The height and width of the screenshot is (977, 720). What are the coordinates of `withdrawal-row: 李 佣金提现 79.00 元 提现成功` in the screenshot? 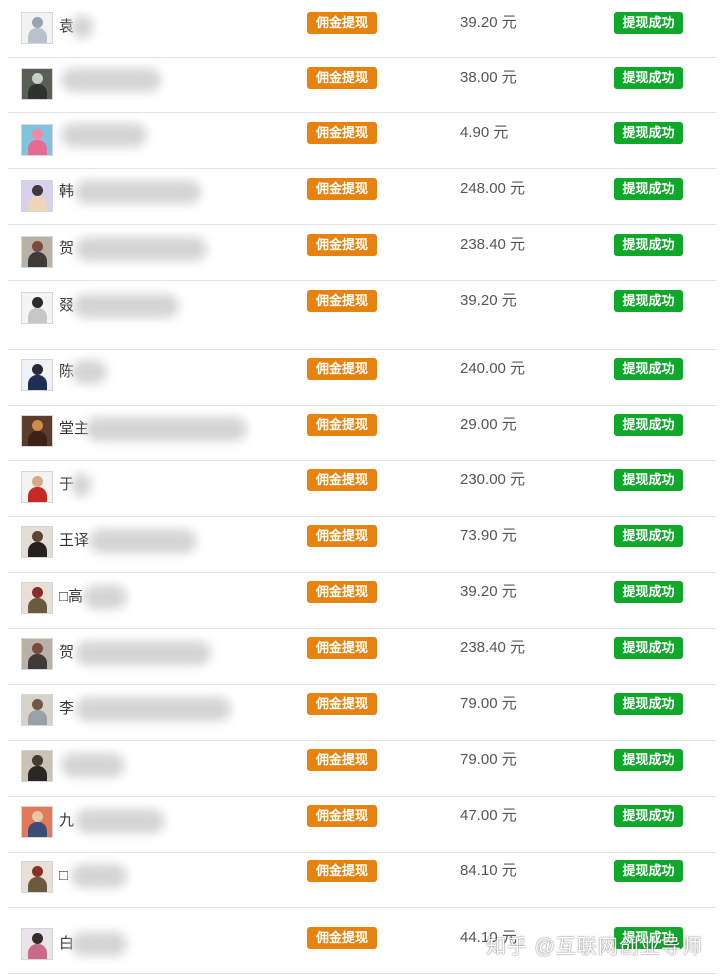 It's located at (362, 712).